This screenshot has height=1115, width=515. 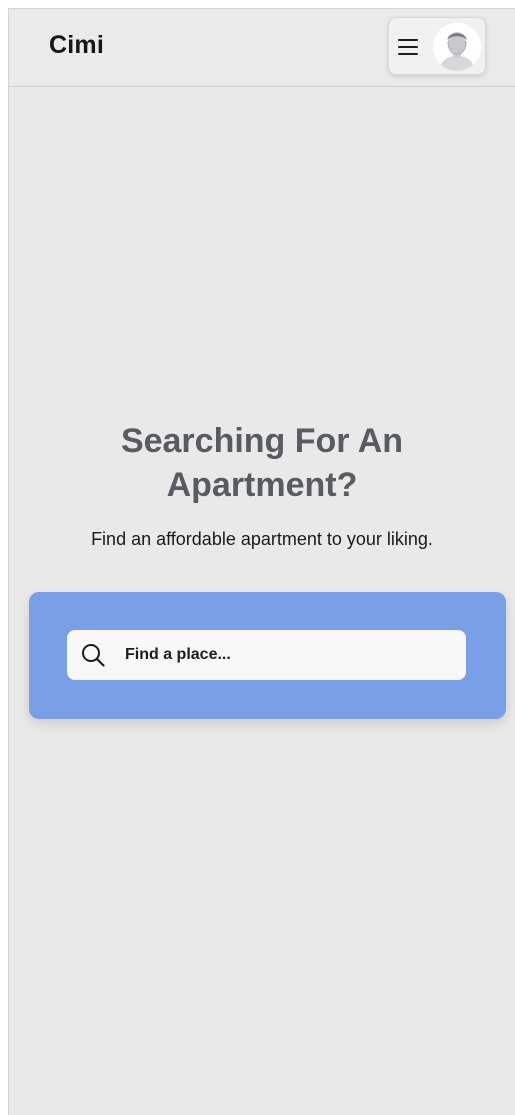 What do you see at coordinates (76, 45) in the screenshot?
I see `app-logo: Cimi` at bounding box center [76, 45].